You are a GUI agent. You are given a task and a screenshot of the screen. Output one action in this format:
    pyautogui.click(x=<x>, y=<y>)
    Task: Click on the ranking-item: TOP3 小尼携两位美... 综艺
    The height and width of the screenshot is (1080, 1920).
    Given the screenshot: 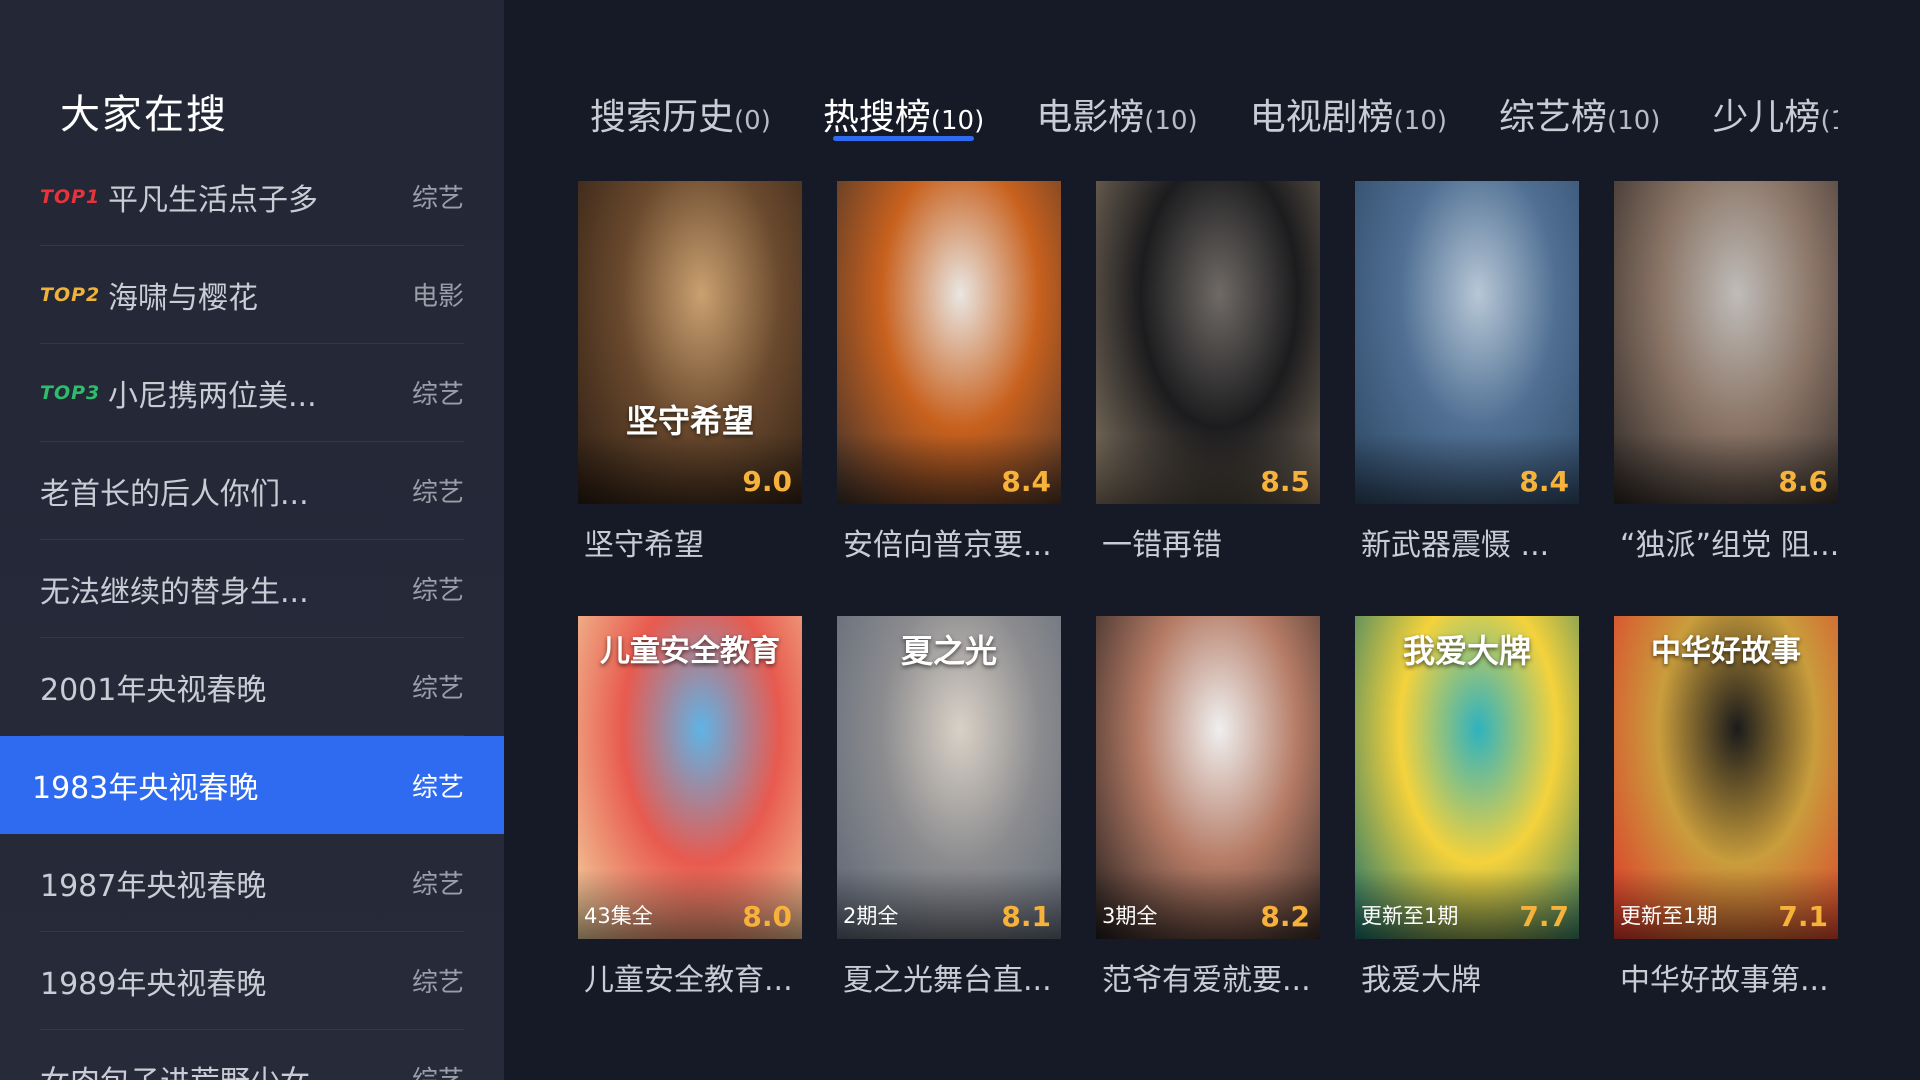 What is the action you would take?
    pyautogui.click(x=252, y=393)
    